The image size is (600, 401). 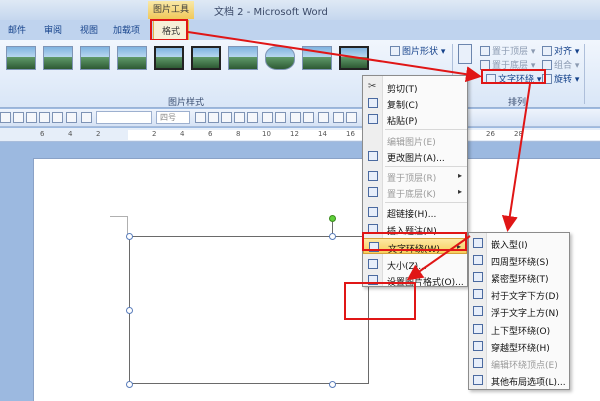 I want to click on ruler-mark: 14, so click(x=322, y=134).